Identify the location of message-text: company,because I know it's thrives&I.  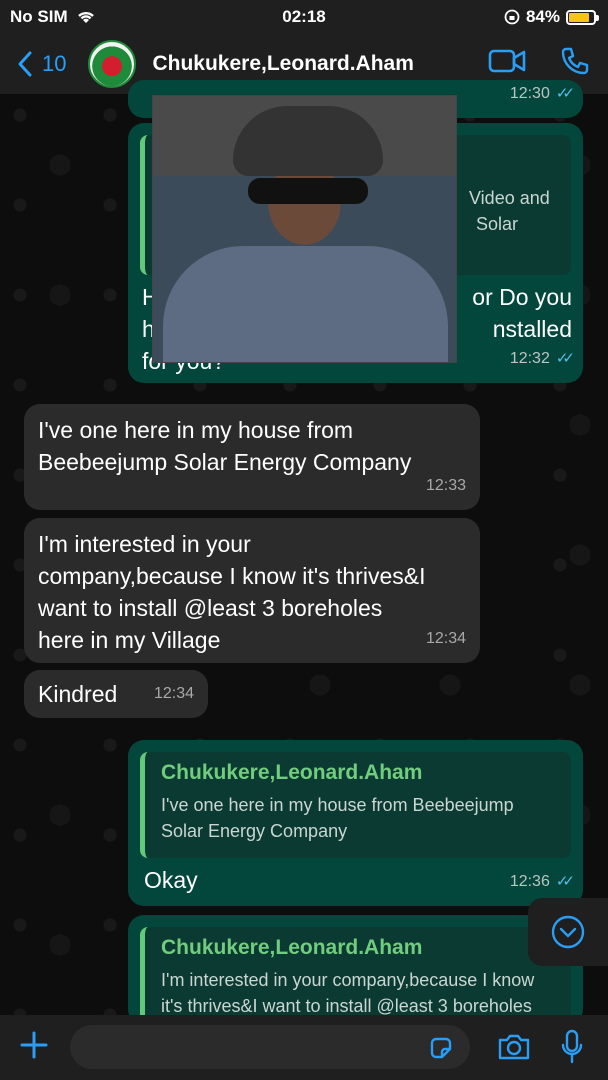
(232, 576).